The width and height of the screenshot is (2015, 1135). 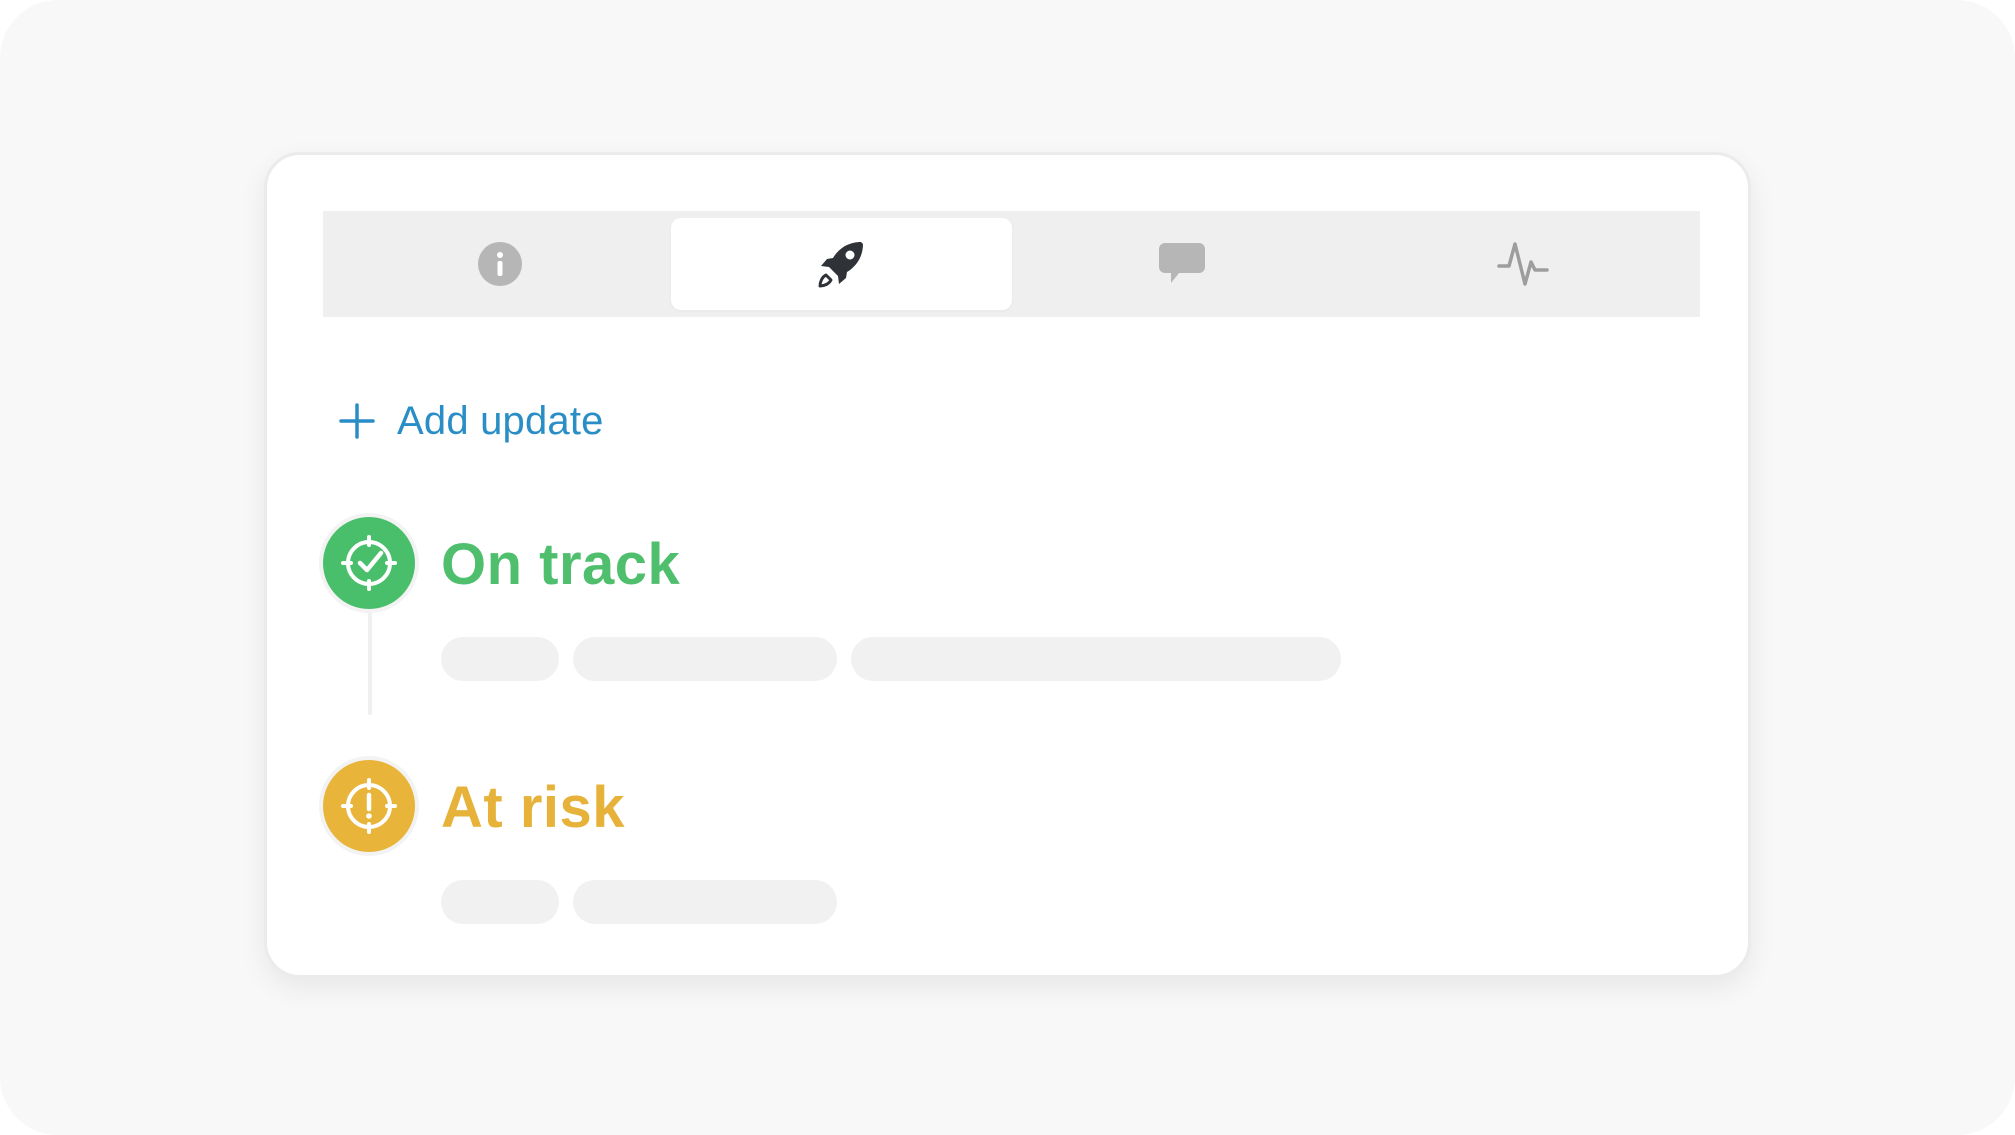 I want to click on tab-updates, so click(x=841, y=264).